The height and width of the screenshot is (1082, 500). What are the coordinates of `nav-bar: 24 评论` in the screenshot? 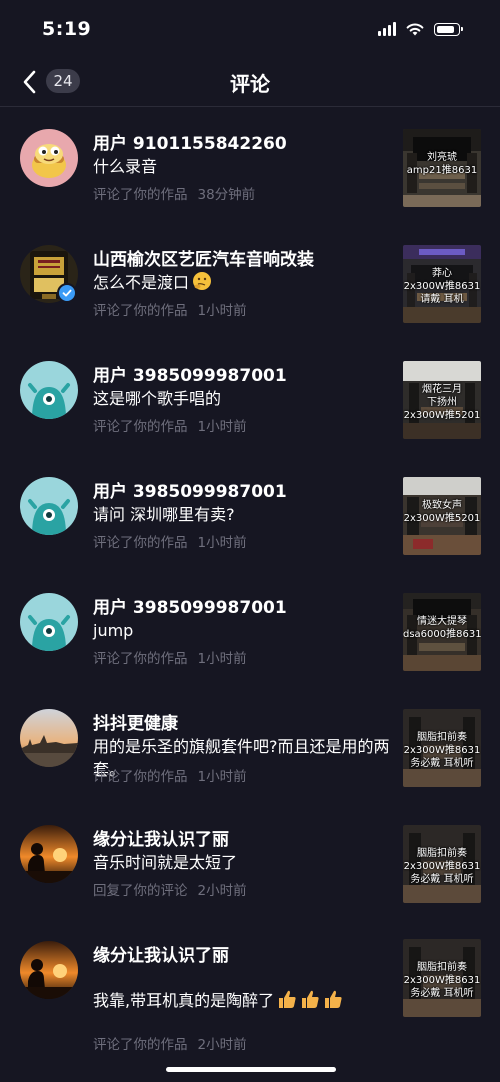 It's located at (250, 83).